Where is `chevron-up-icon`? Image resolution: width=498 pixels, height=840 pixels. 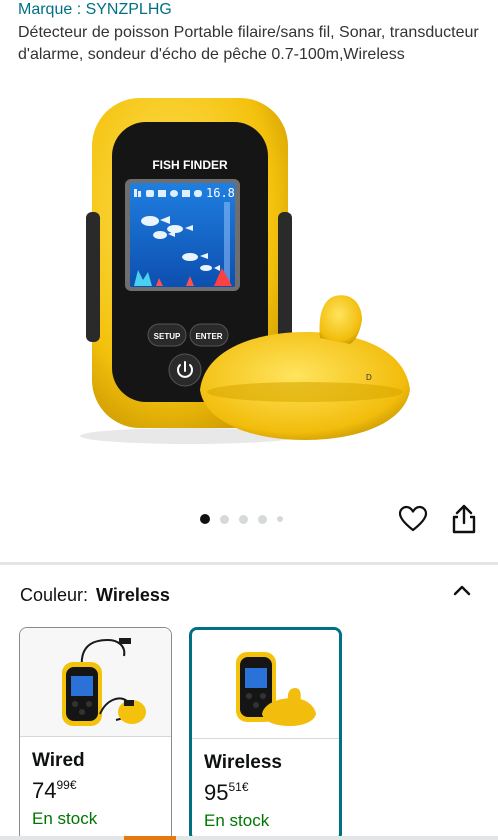 chevron-up-icon is located at coordinates (462, 590).